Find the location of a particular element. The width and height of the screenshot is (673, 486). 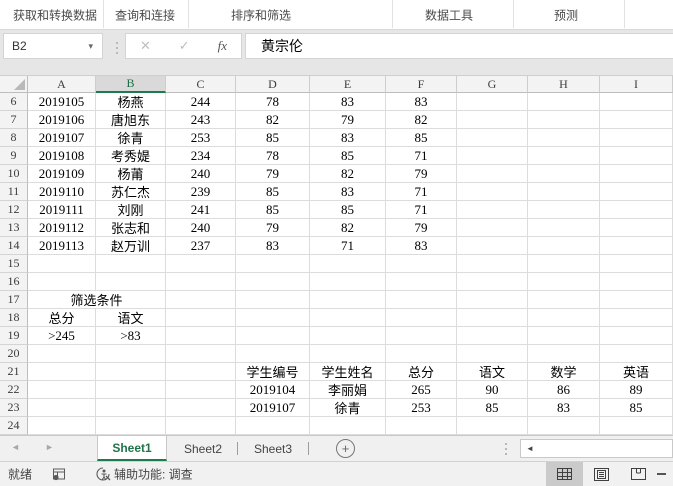

cell-B22 is located at coordinates (131, 390).